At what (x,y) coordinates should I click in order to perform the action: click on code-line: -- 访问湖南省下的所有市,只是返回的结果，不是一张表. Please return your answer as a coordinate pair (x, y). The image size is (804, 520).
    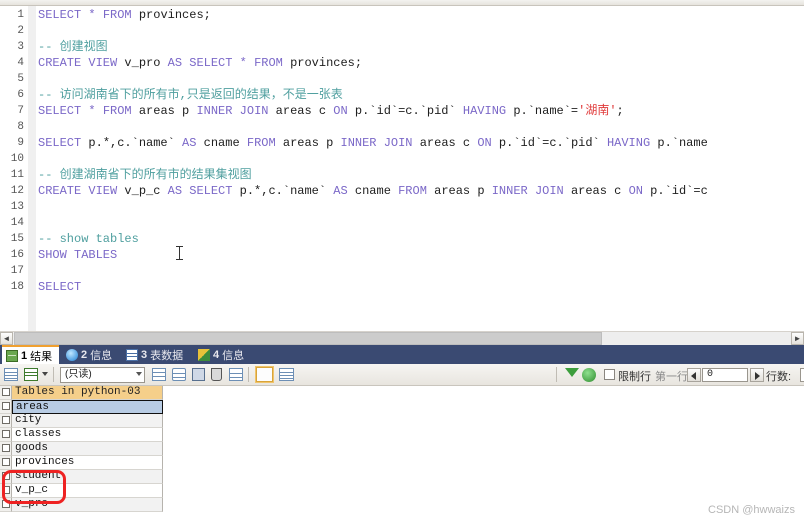
    Looking at the image, I should click on (190, 95).